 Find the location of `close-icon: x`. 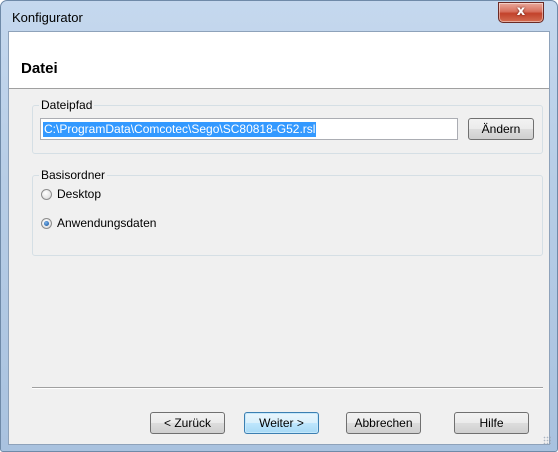

close-icon: x is located at coordinates (521, 11).